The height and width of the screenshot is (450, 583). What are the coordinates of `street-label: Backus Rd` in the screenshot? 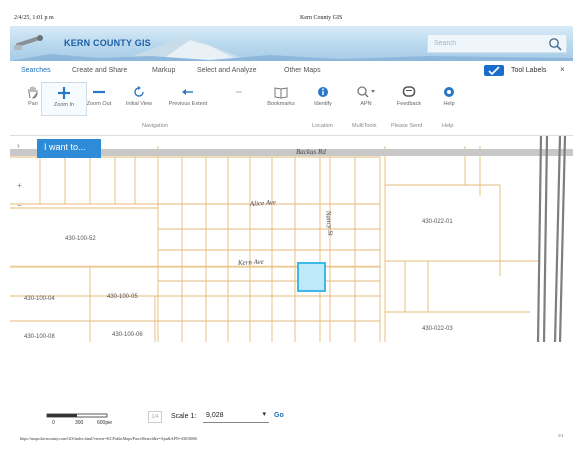 It's located at (311, 152).